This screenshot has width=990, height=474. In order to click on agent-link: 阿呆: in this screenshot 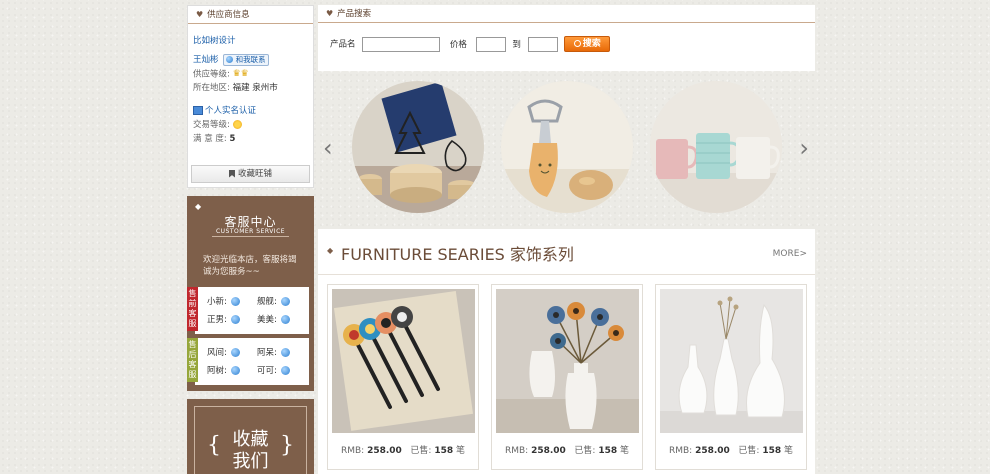, I will do `click(273, 352)`.